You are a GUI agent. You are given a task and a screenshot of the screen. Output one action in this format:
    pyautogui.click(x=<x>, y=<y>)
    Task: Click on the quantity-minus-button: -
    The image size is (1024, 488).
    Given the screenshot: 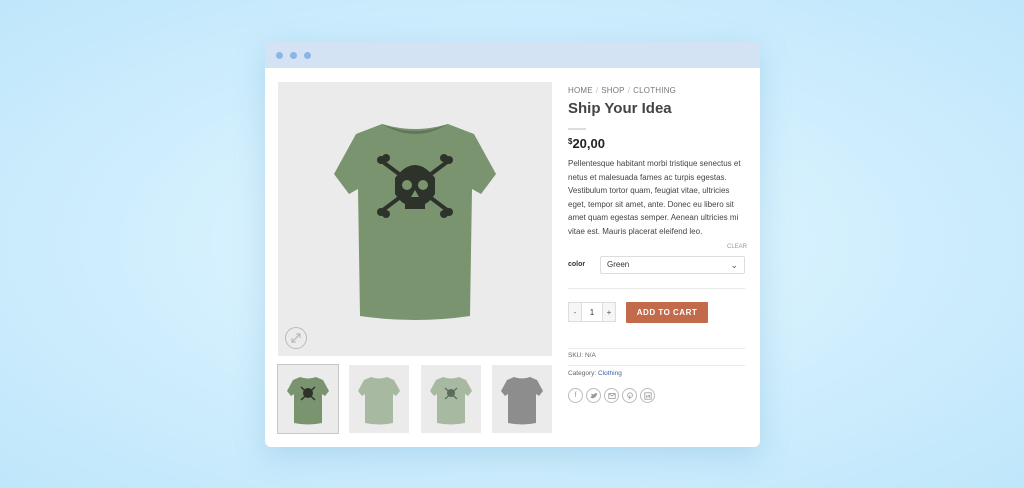 What is the action you would take?
    pyautogui.click(x=575, y=312)
    